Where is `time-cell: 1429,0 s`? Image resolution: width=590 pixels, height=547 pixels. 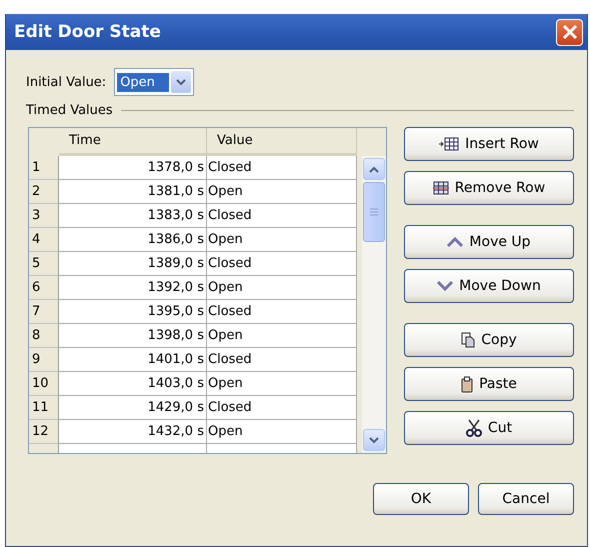 time-cell: 1429,0 s is located at coordinates (133, 408).